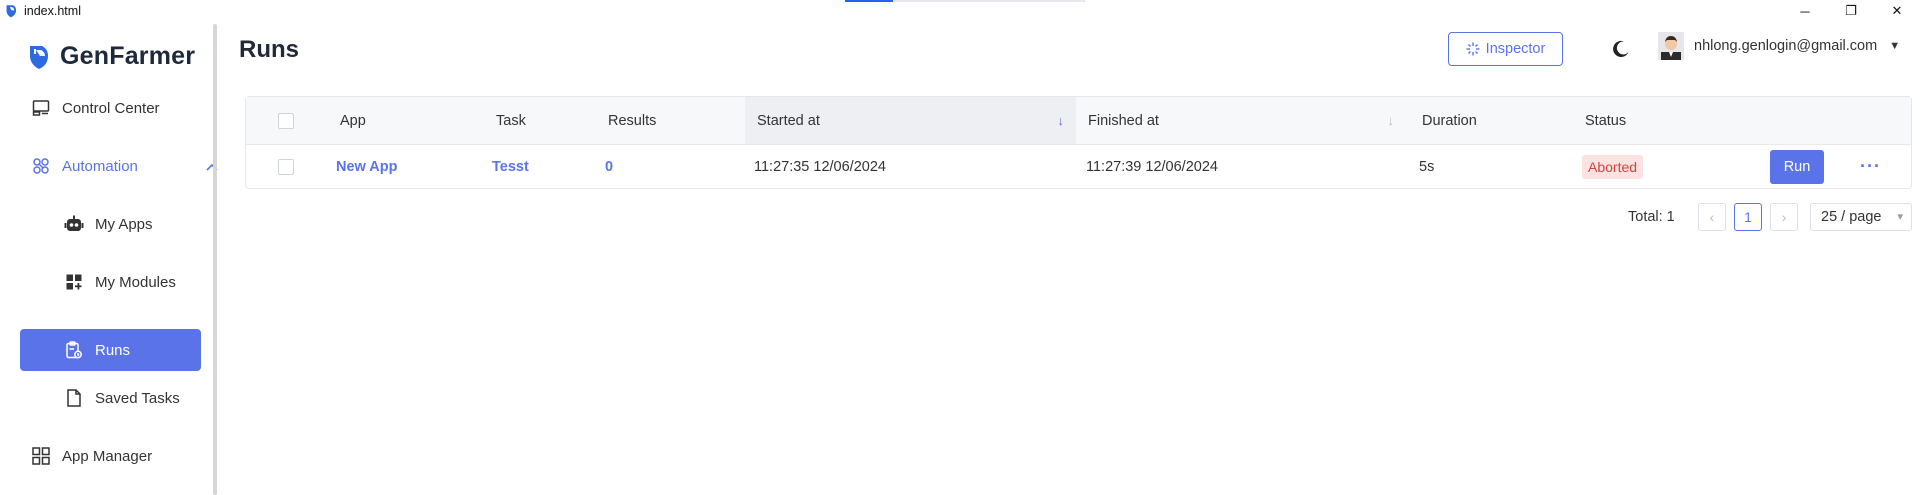  I want to click on sidebar-scrollbar, so click(215, 259).